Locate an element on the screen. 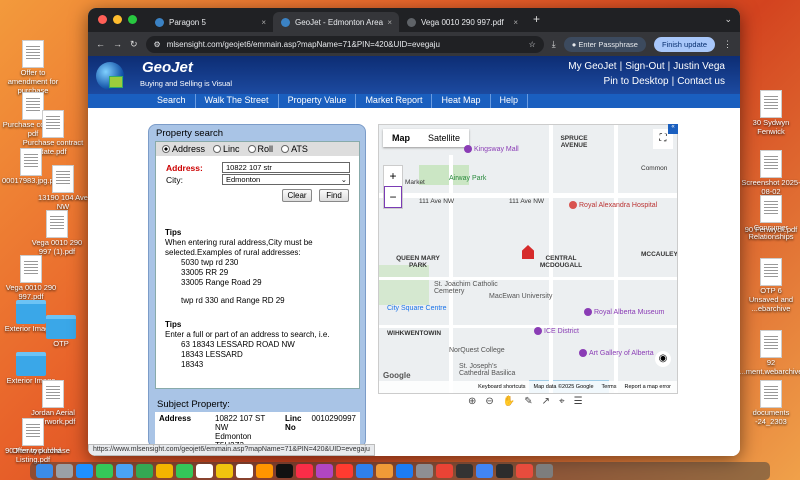  desktop-file-icon: documents -24_2303 is located at coordinates (770, 403).